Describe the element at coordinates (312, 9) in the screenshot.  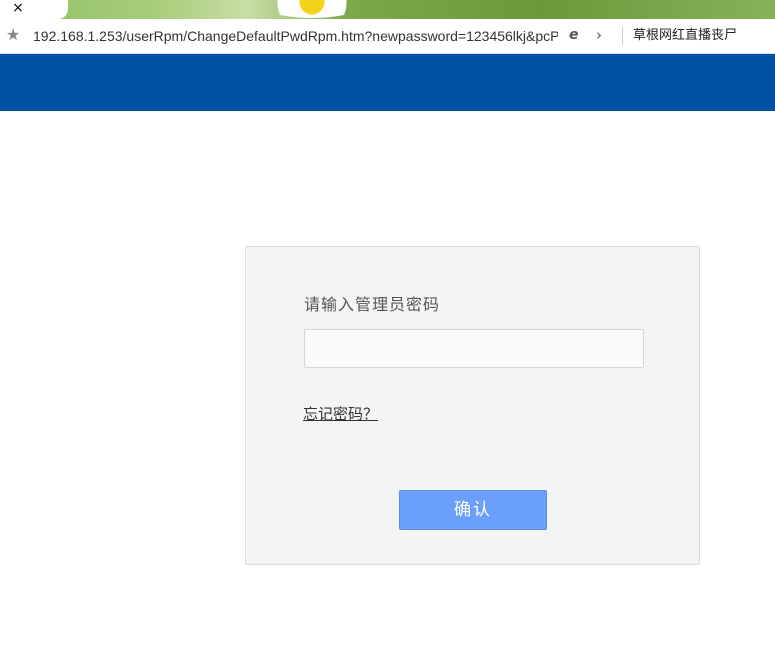
I see `tab-background-flower-image` at that location.